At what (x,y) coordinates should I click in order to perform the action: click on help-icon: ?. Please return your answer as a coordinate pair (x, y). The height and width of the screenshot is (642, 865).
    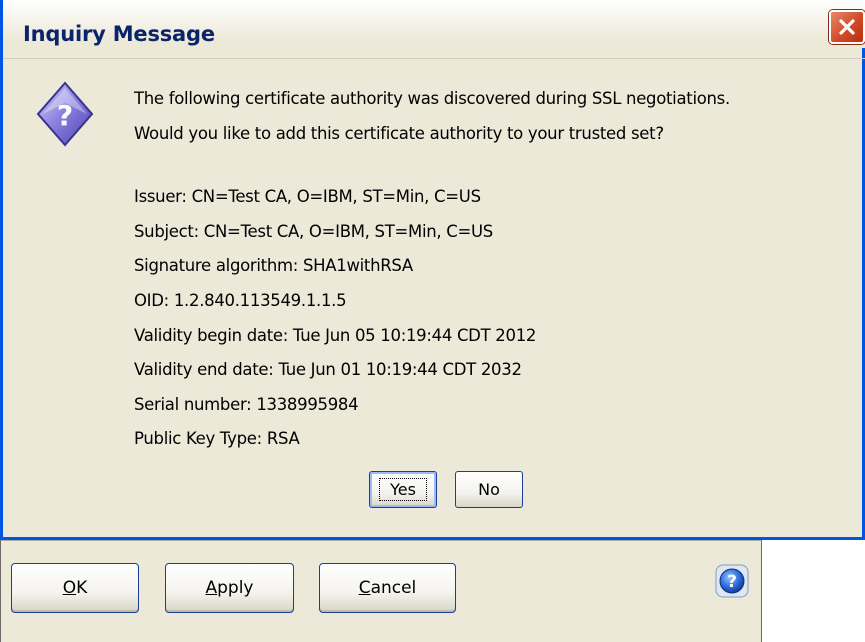
    Looking at the image, I should click on (732, 581).